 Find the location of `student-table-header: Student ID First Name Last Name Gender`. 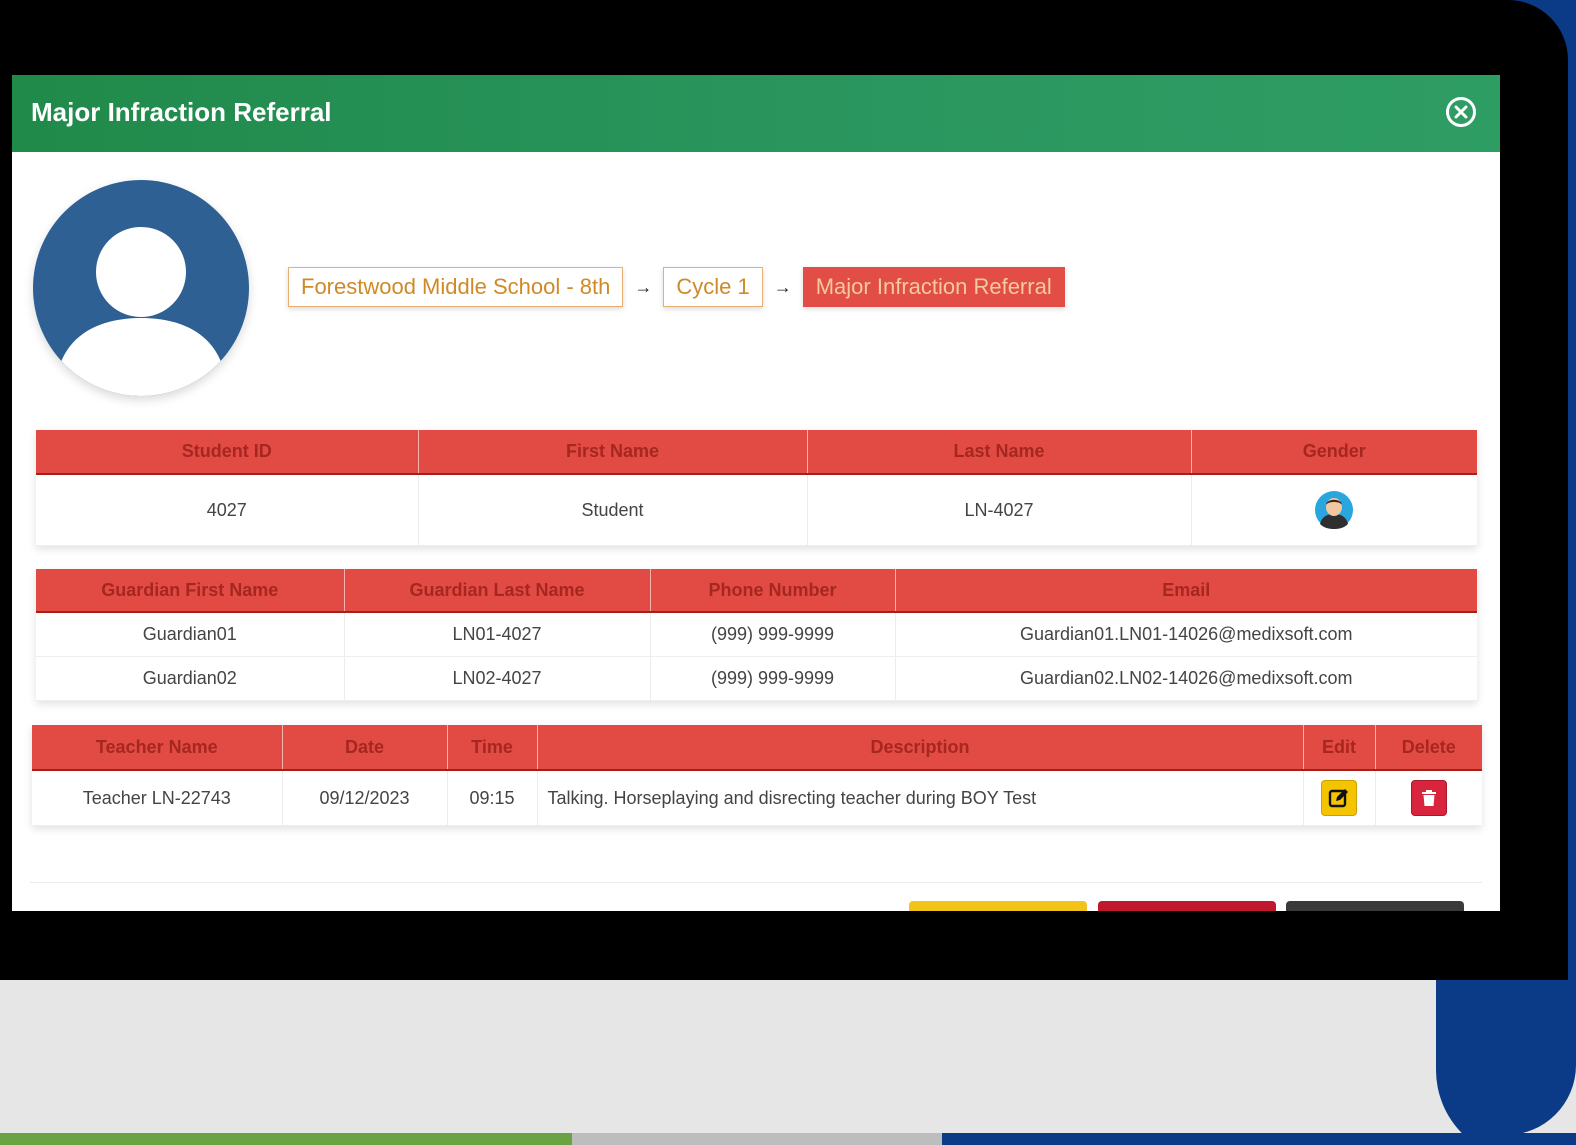

student-table-header: Student ID First Name Last Name Gender is located at coordinates (756, 452).